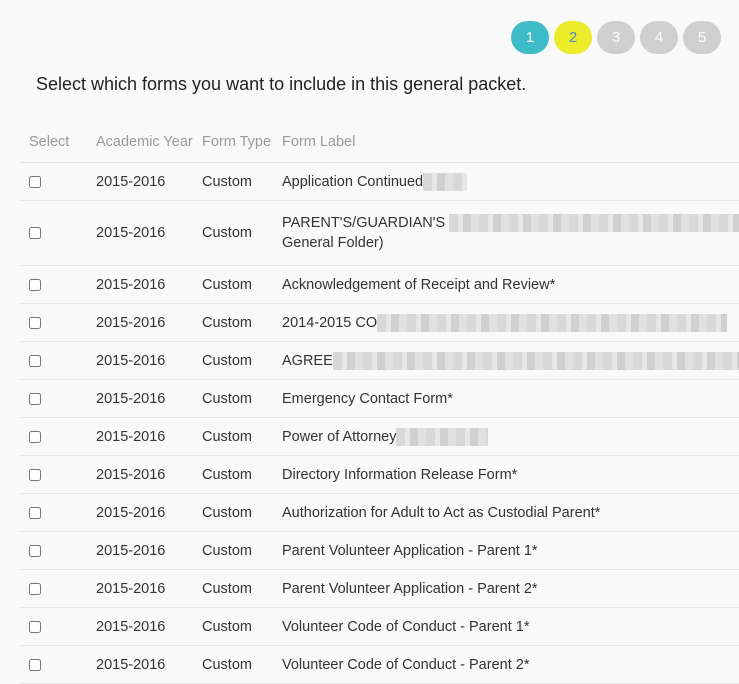 The width and height of the screenshot is (739, 684). I want to click on row-form-label-line2: General Folder), so click(333, 243).